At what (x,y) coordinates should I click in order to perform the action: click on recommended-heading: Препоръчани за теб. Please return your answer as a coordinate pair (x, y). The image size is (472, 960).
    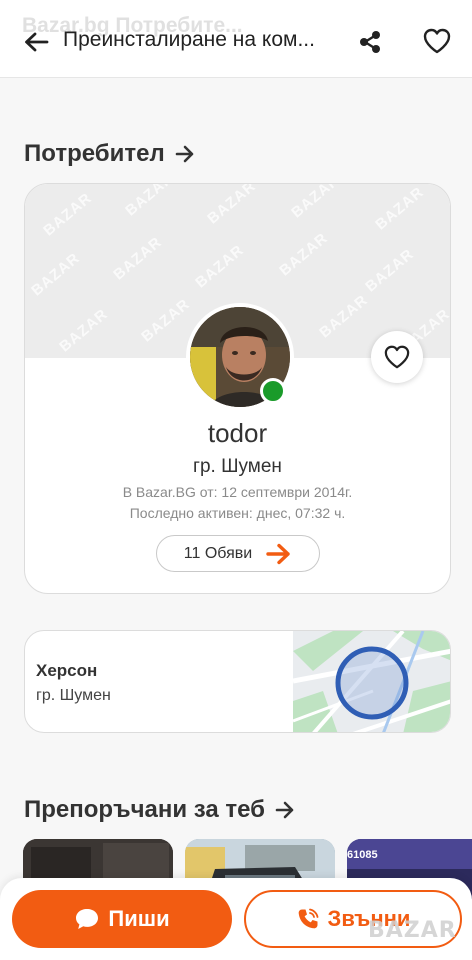
    Looking at the image, I should click on (145, 809).